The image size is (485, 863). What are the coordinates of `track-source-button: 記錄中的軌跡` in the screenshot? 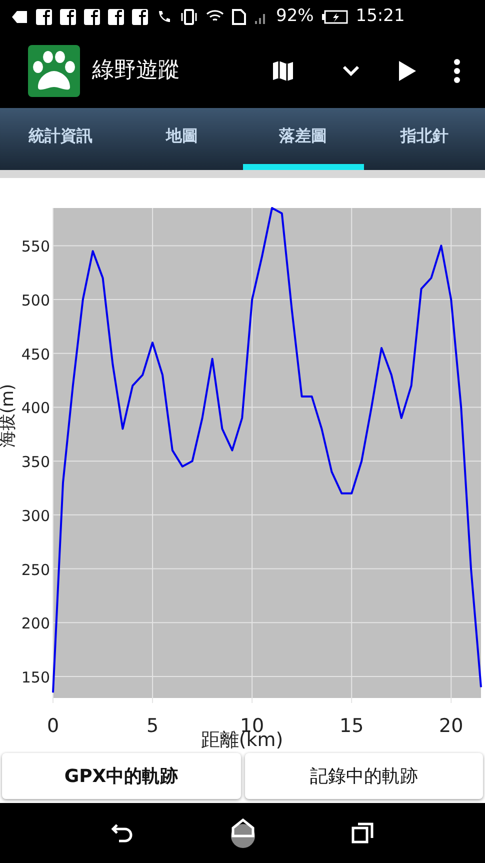 It's located at (363, 776).